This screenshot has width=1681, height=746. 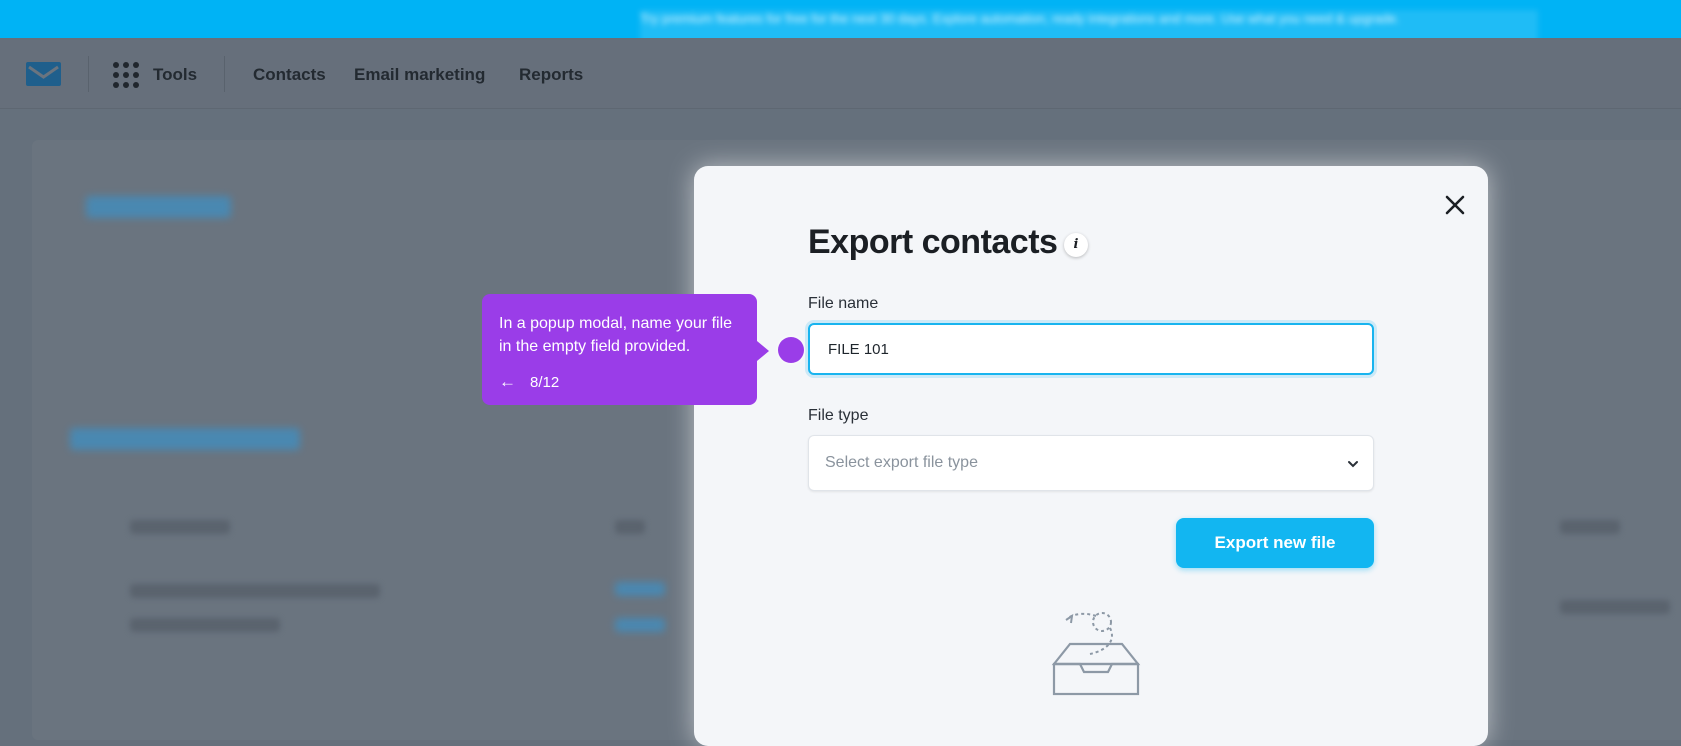 What do you see at coordinates (1455, 205) in the screenshot?
I see `close-icon` at bounding box center [1455, 205].